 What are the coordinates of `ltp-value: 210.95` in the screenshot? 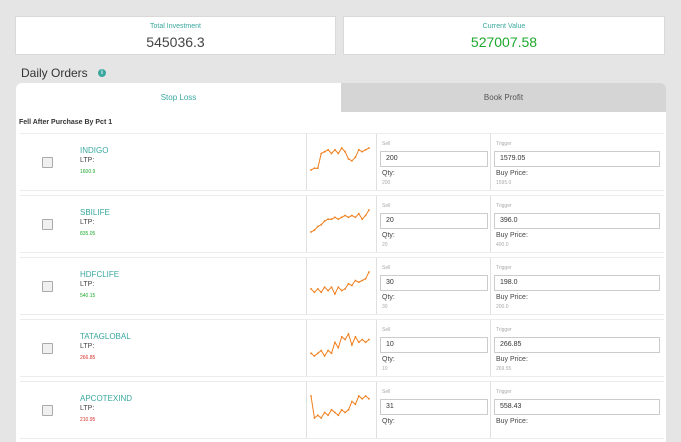 It's located at (88, 420).